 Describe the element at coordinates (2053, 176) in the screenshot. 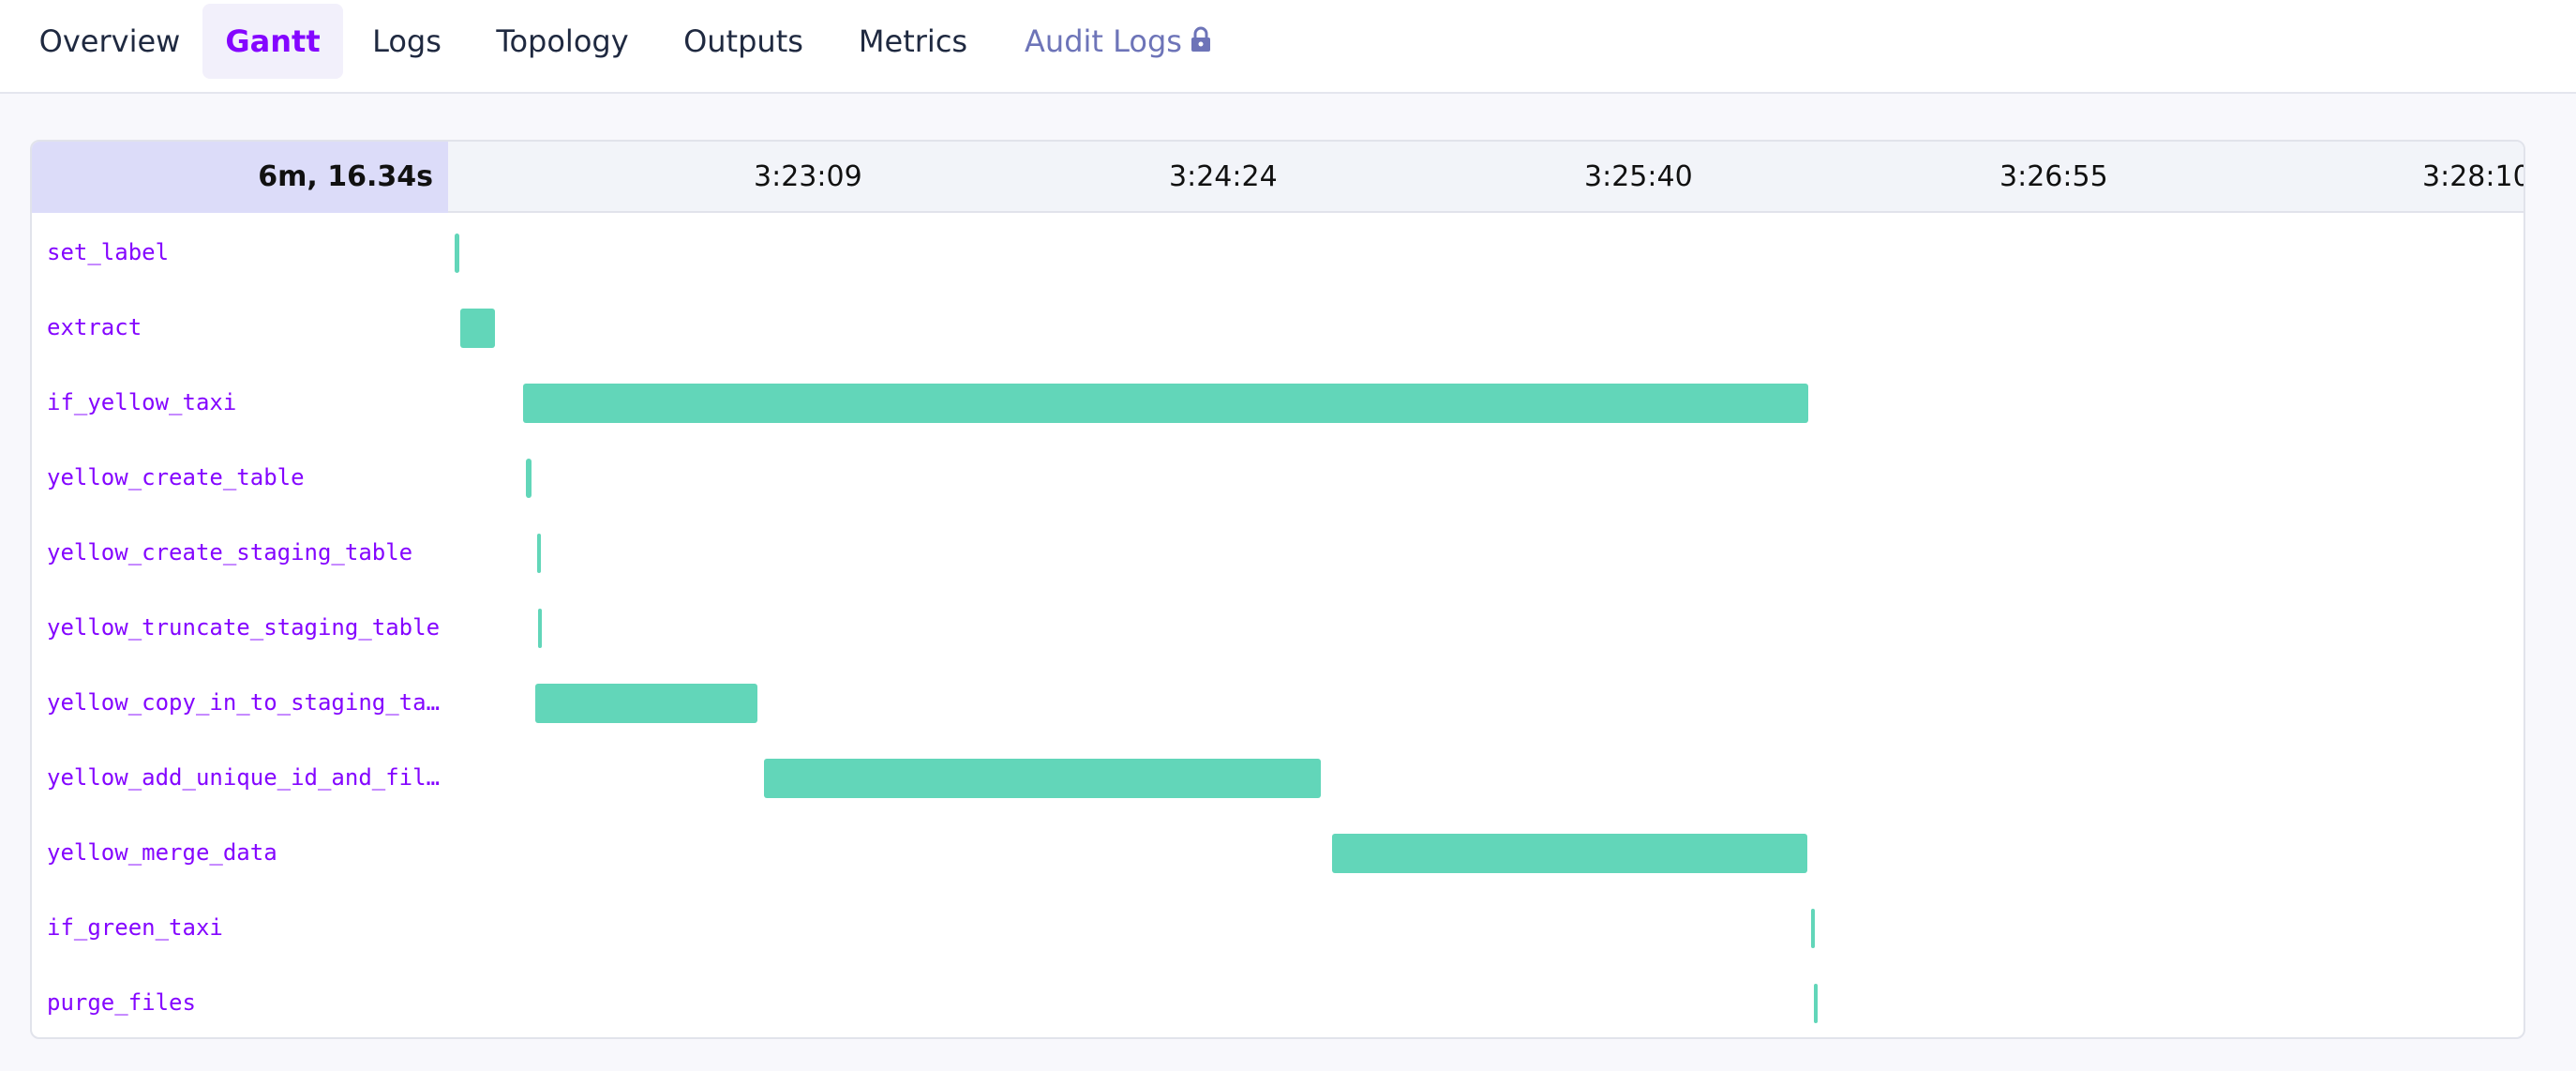

I see `time-tick: 3:26:55` at that location.